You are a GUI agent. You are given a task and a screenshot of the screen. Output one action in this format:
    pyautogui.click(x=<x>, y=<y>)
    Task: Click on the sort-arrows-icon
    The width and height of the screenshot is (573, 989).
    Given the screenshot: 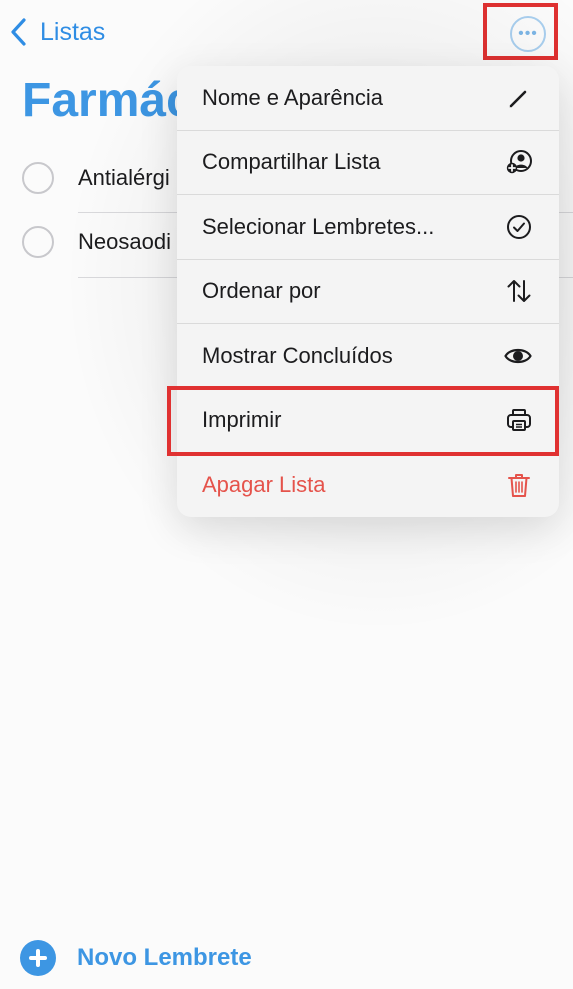 What is the action you would take?
    pyautogui.click(x=519, y=291)
    